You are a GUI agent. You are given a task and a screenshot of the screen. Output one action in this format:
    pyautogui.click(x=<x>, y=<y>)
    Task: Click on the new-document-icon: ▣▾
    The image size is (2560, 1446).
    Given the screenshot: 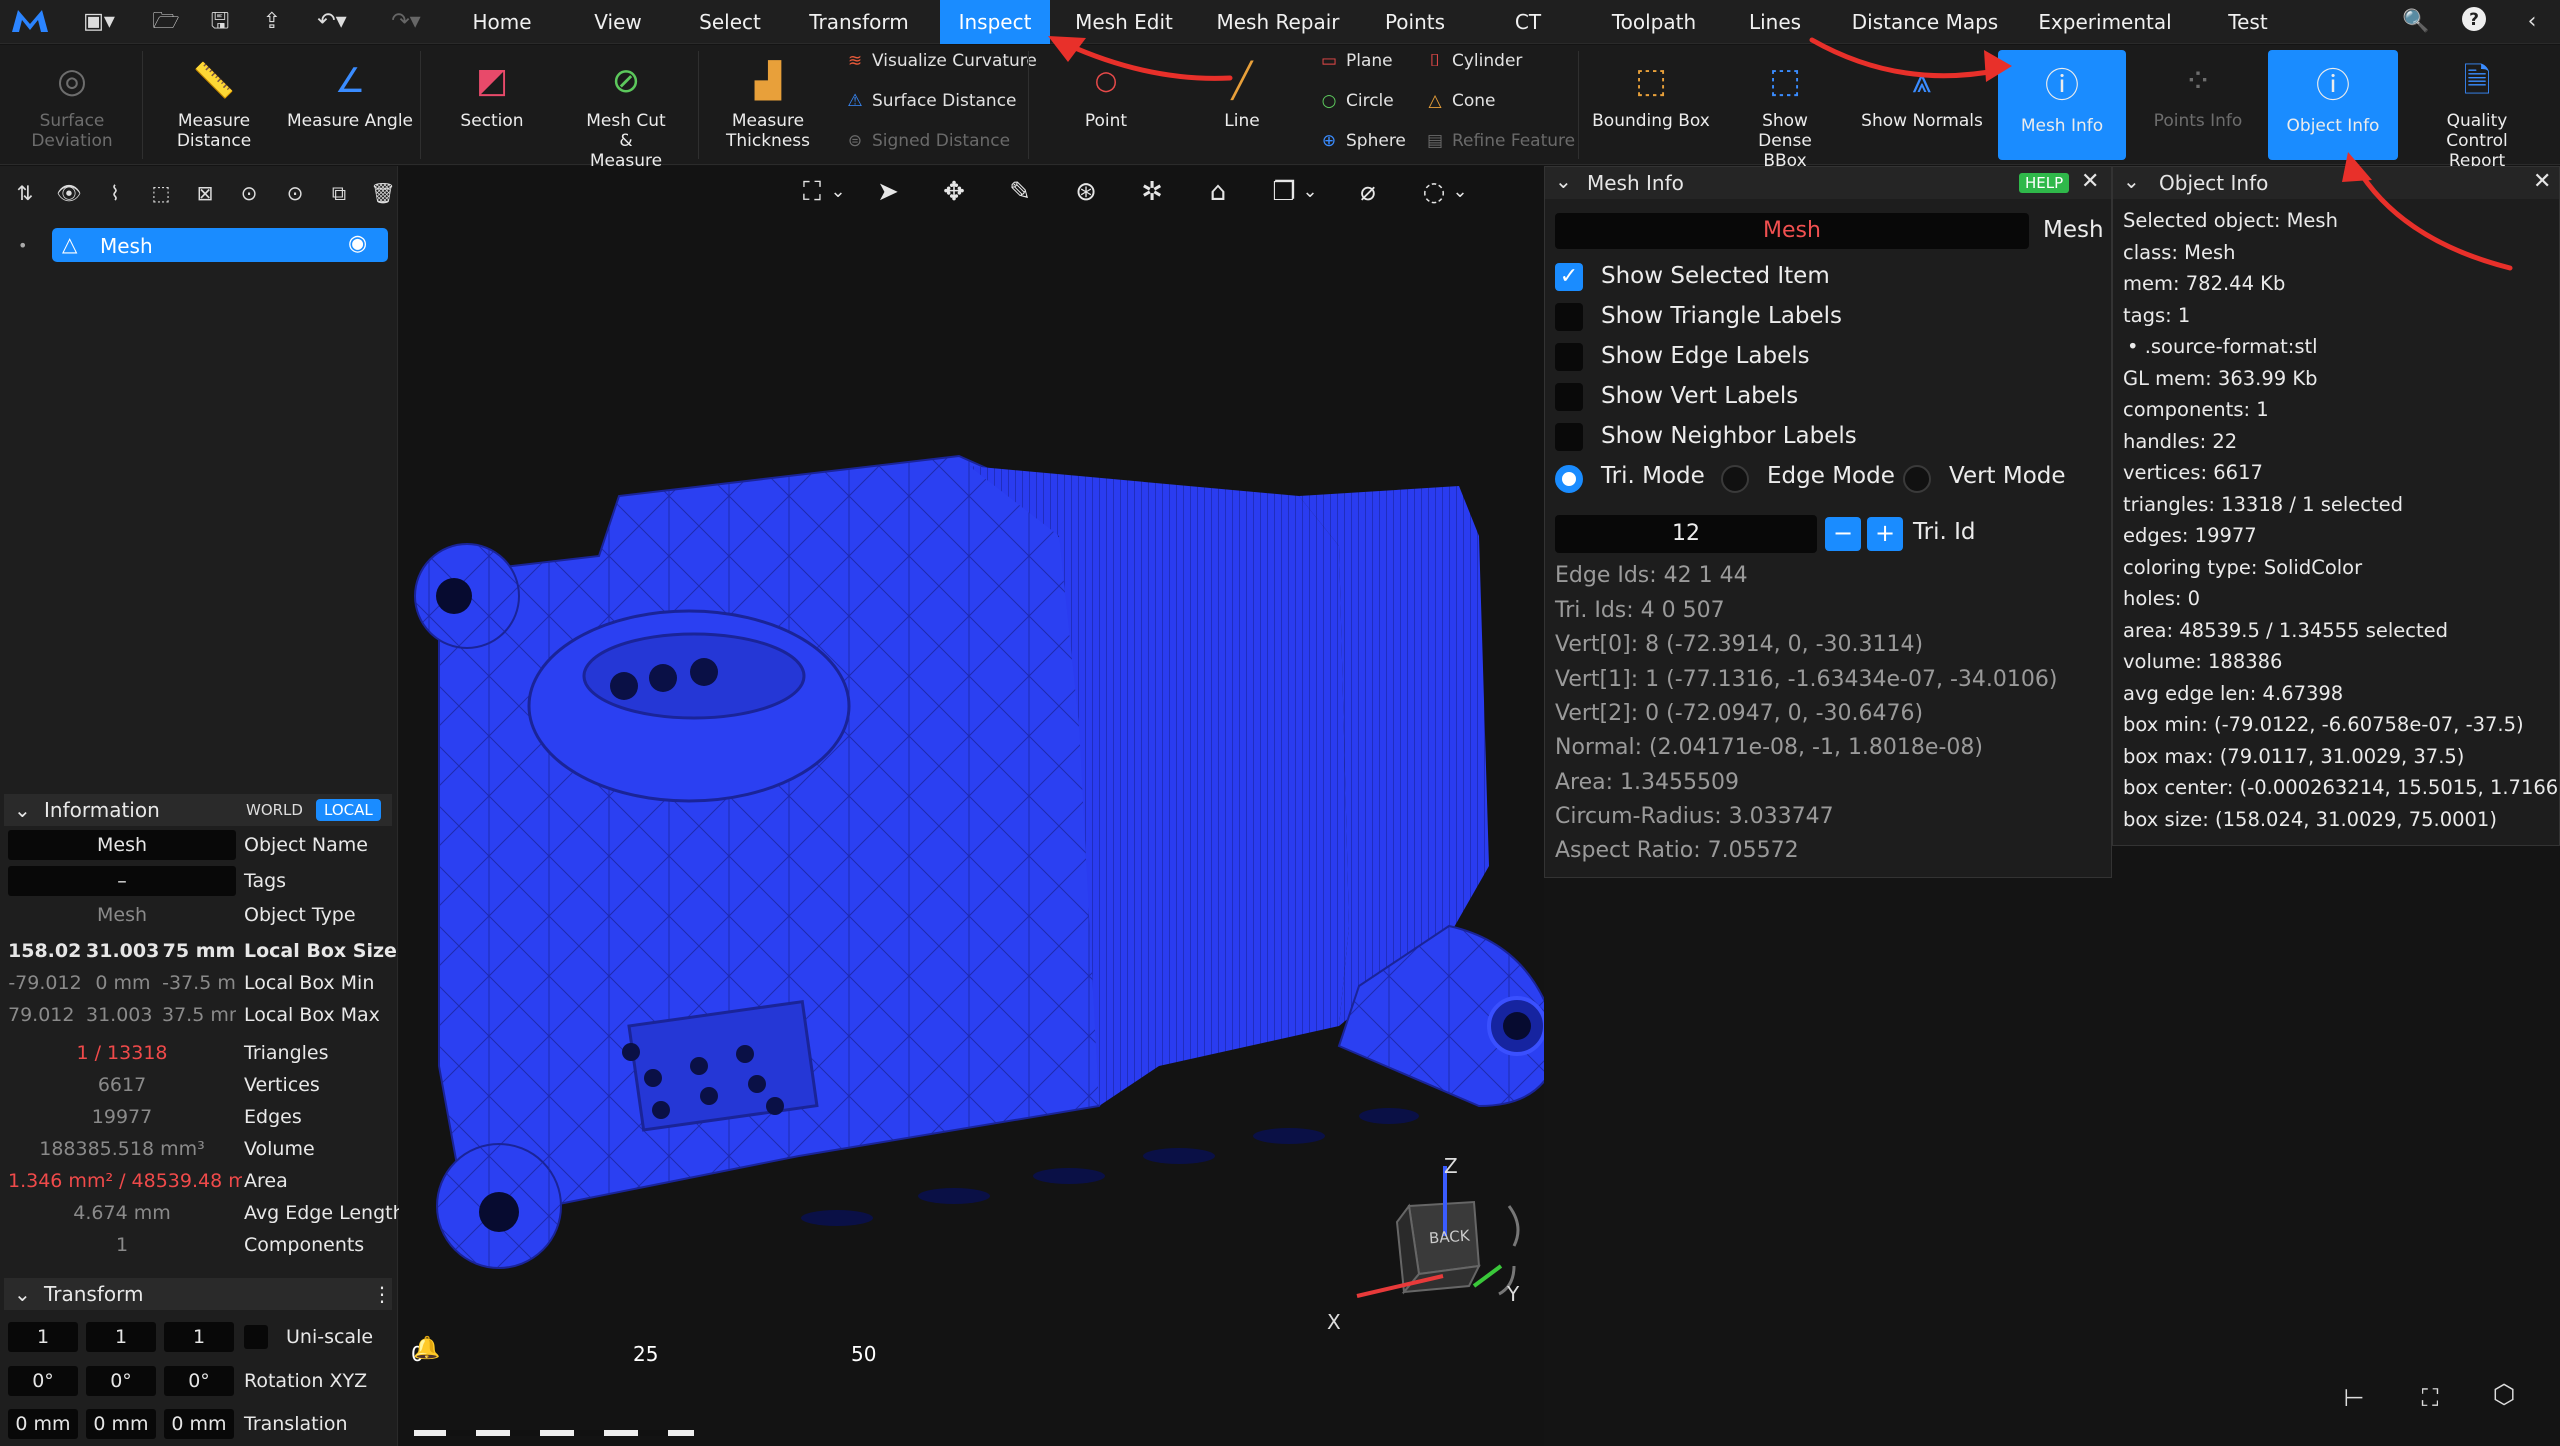 What is the action you would take?
    pyautogui.click(x=99, y=22)
    